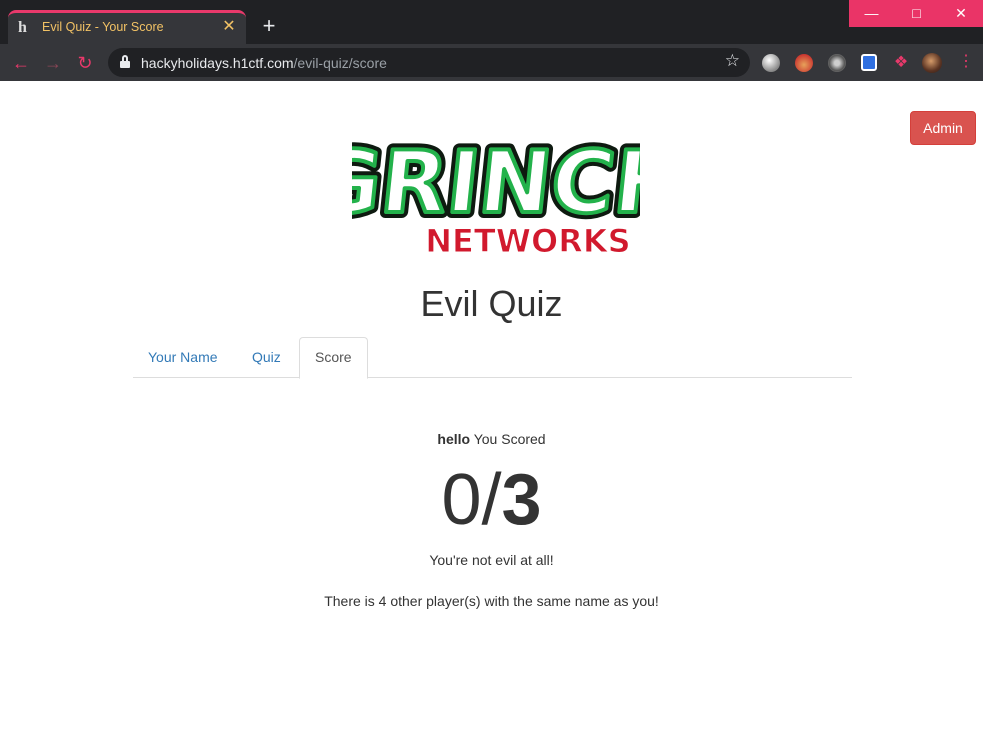 The width and height of the screenshot is (983, 753). I want to click on grinch-networks-logo: GRINCH GRINCH NETWORKS, so click(496, 193).